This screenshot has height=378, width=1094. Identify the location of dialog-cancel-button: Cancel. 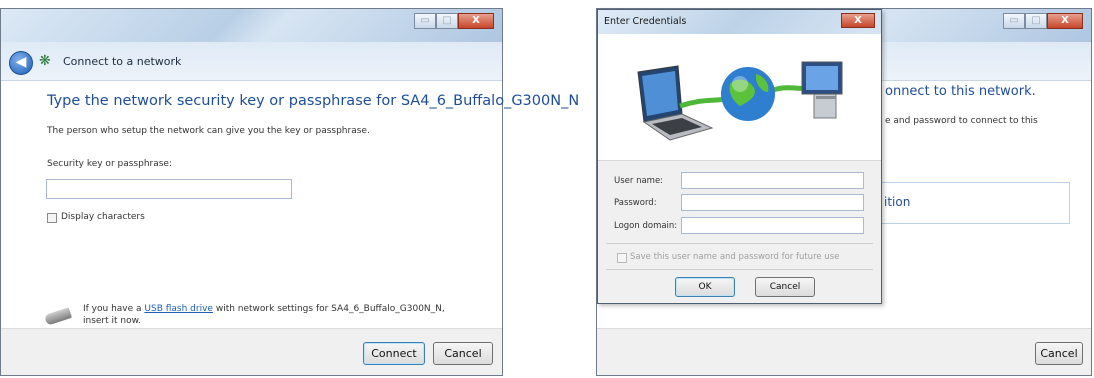
(785, 287).